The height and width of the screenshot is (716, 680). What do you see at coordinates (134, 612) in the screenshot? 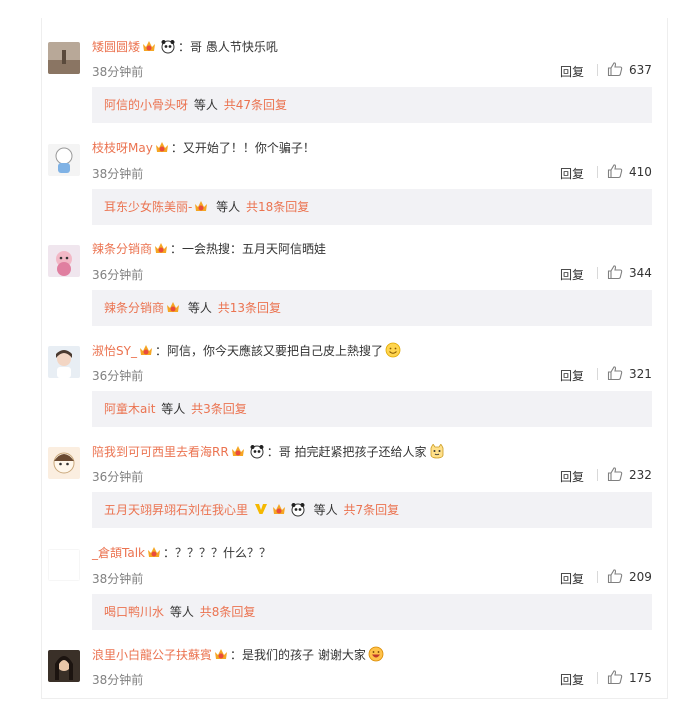
I see `reply-user-link: 喝口鸭川水` at bounding box center [134, 612].